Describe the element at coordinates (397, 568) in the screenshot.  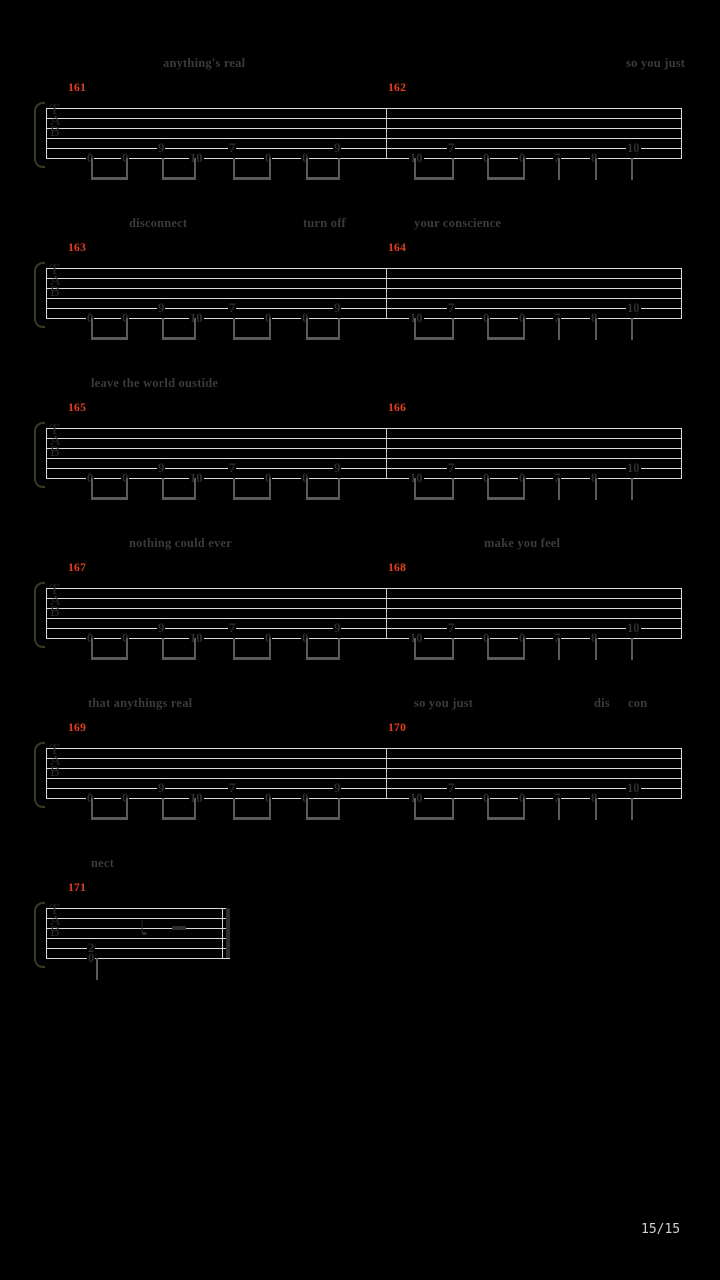
I see `measure-number: 168` at that location.